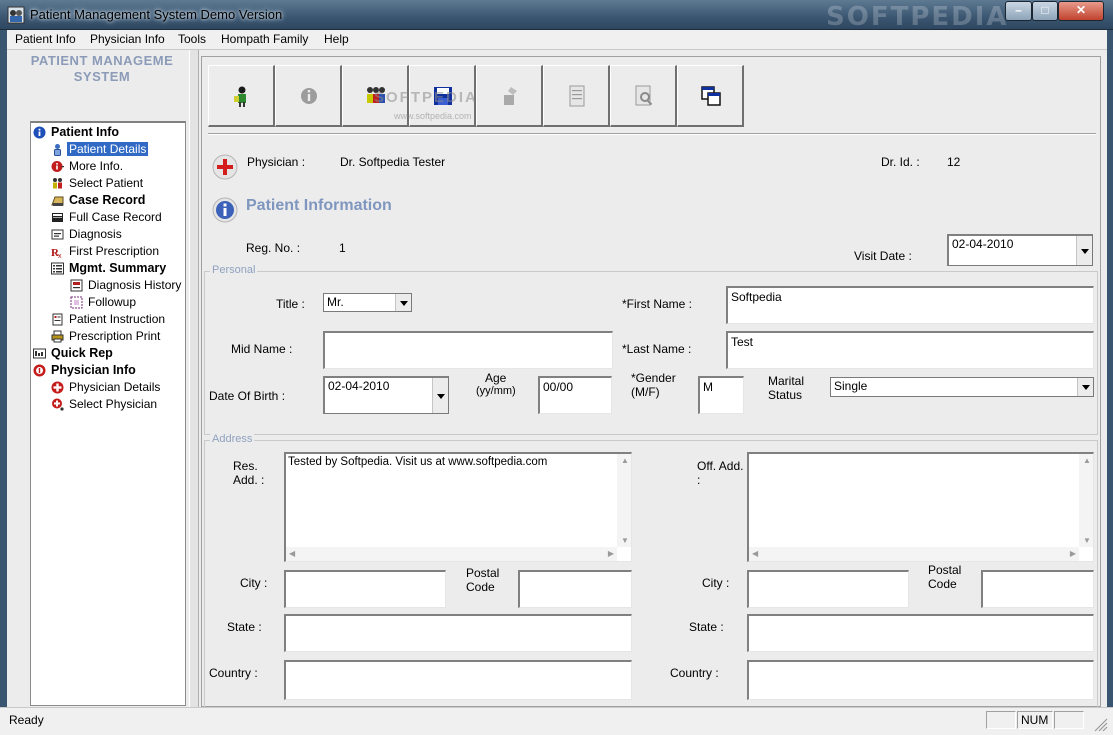 Image resolution: width=1113 pixels, height=735 pixels. I want to click on dob-picker: 02-04-2010, so click(386, 395).